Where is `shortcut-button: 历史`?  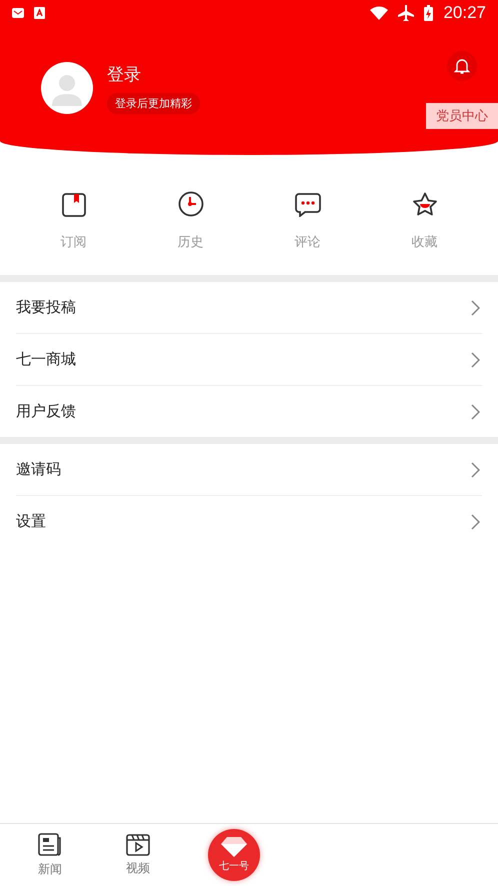
shortcut-button: 历史 is located at coordinates (190, 221).